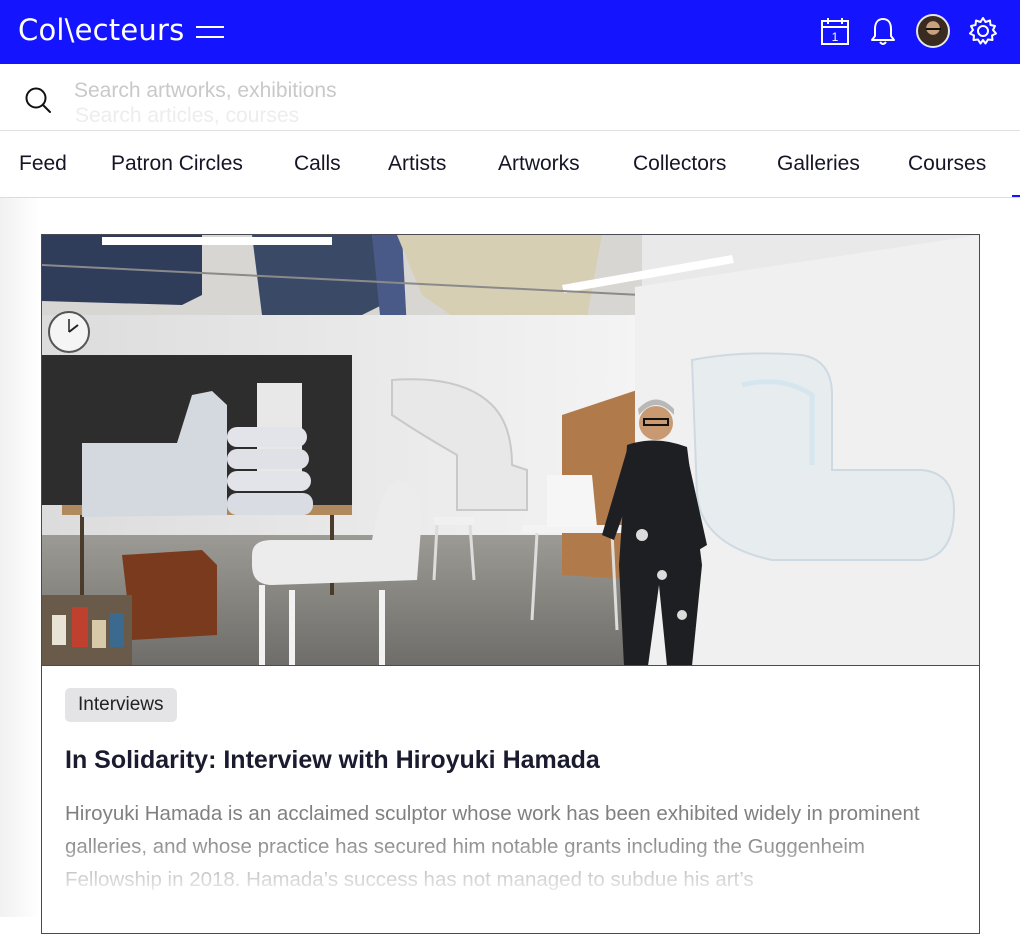 The height and width of the screenshot is (934, 1020). I want to click on search-bar: Search articles, courses, so click(510, 97).